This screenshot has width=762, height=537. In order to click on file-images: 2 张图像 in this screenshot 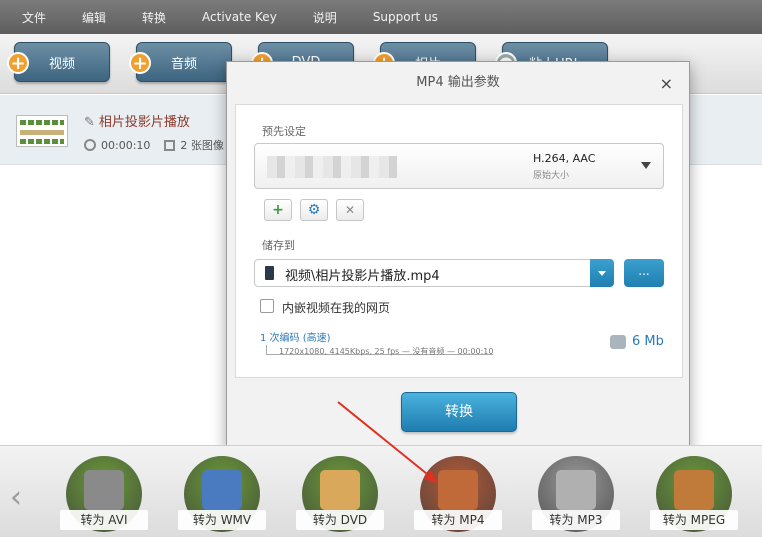, I will do `click(202, 145)`.